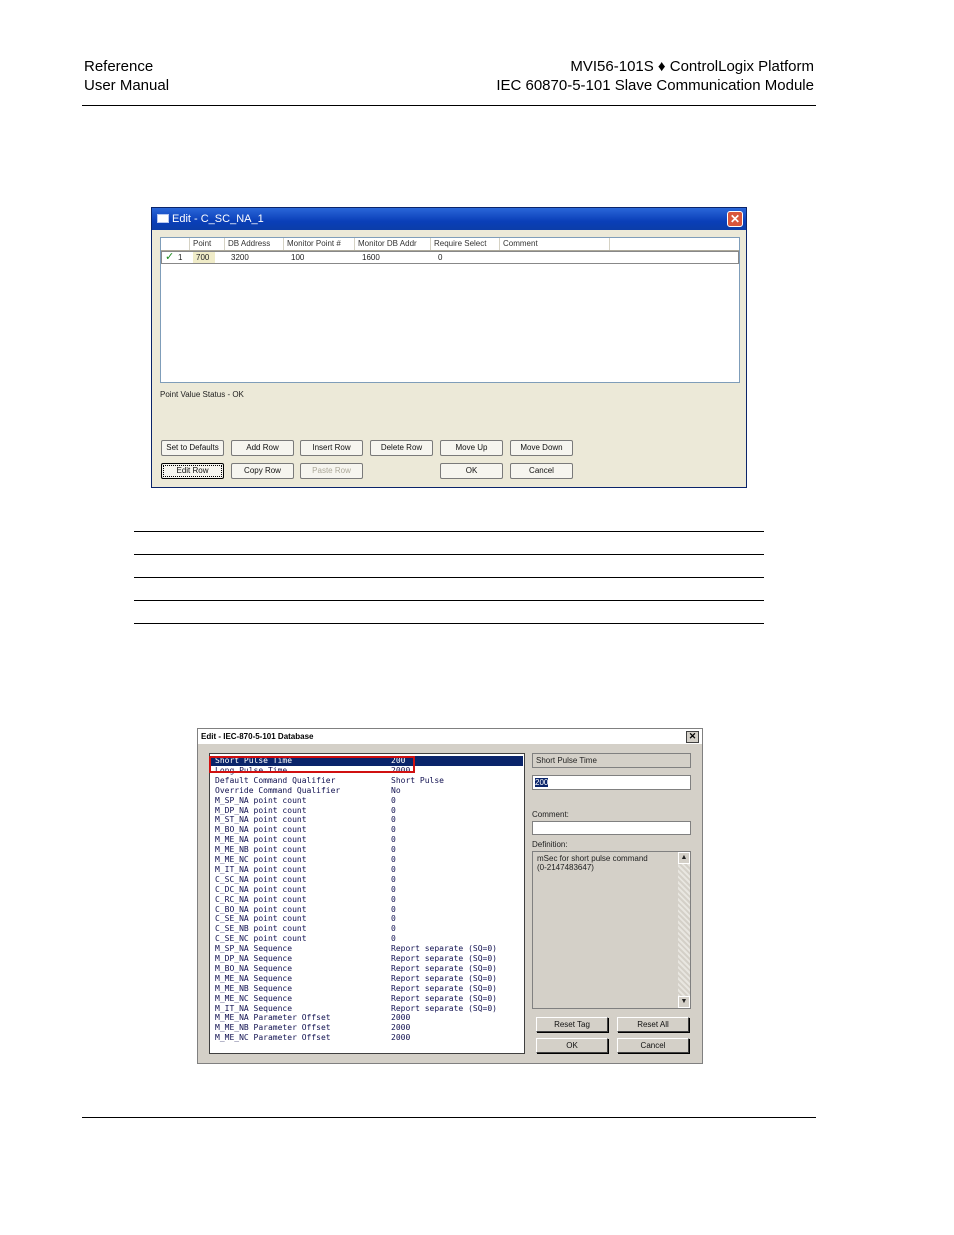 The height and width of the screenshot is (1235, 954). What do you see at coordinates (684, 1002) in the screenshot?
I see `scroll-down-icon: ▼` at bounding box center [684, 1002].